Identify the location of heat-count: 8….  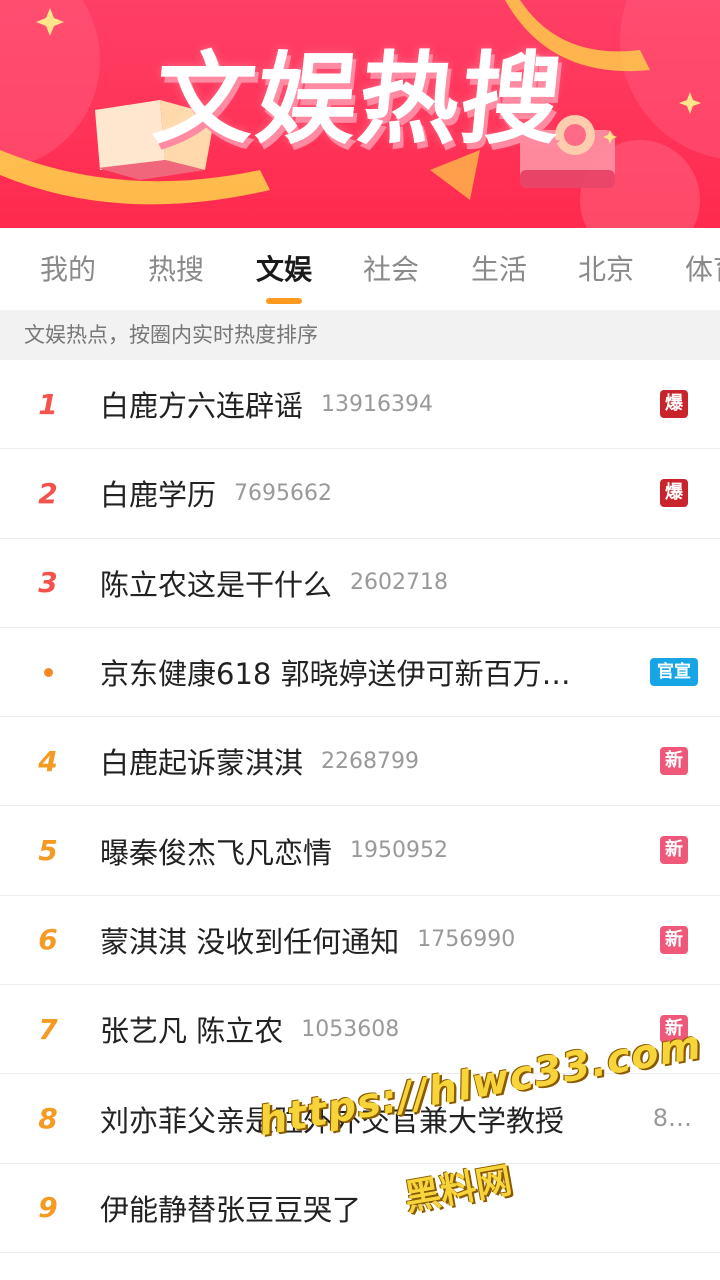
(672, 1118).